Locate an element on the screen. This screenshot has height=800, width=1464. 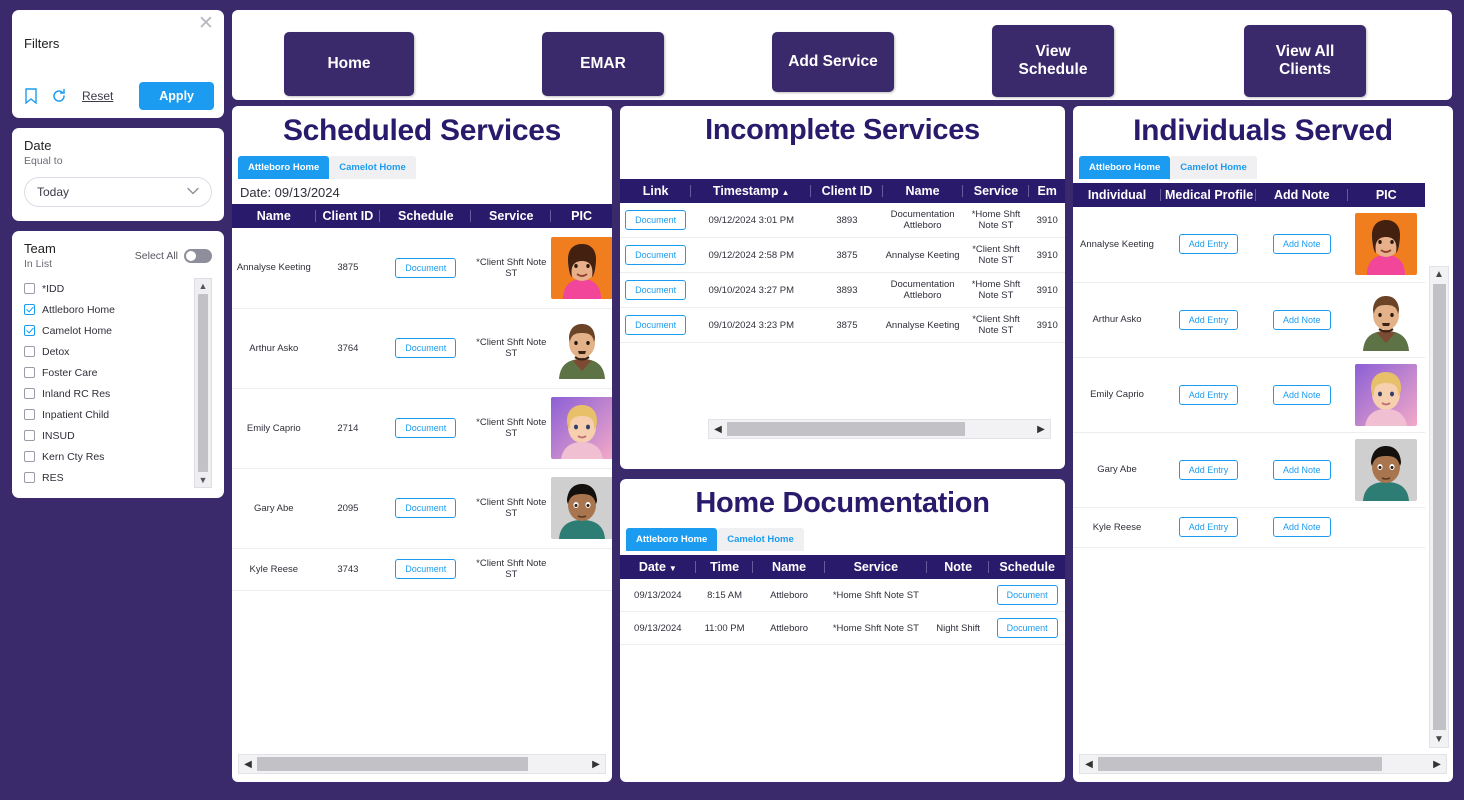
table-row: Emily Caprio Add Entry Add Note is located at coordinates (1249, 395).